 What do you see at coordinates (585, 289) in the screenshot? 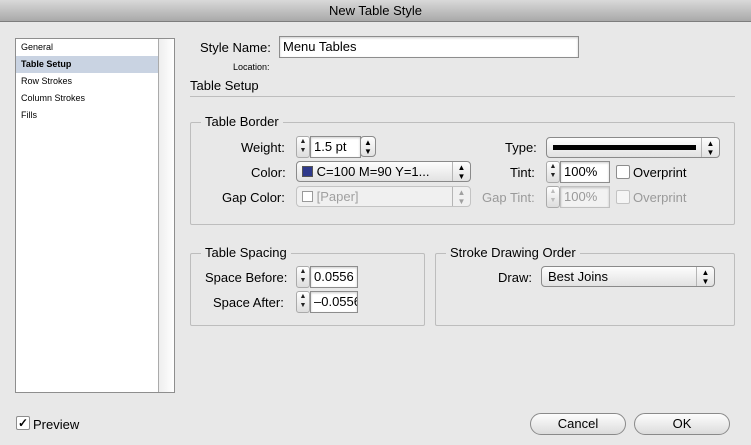
I see `stroke-order-group` at bounding box center [585, 289].